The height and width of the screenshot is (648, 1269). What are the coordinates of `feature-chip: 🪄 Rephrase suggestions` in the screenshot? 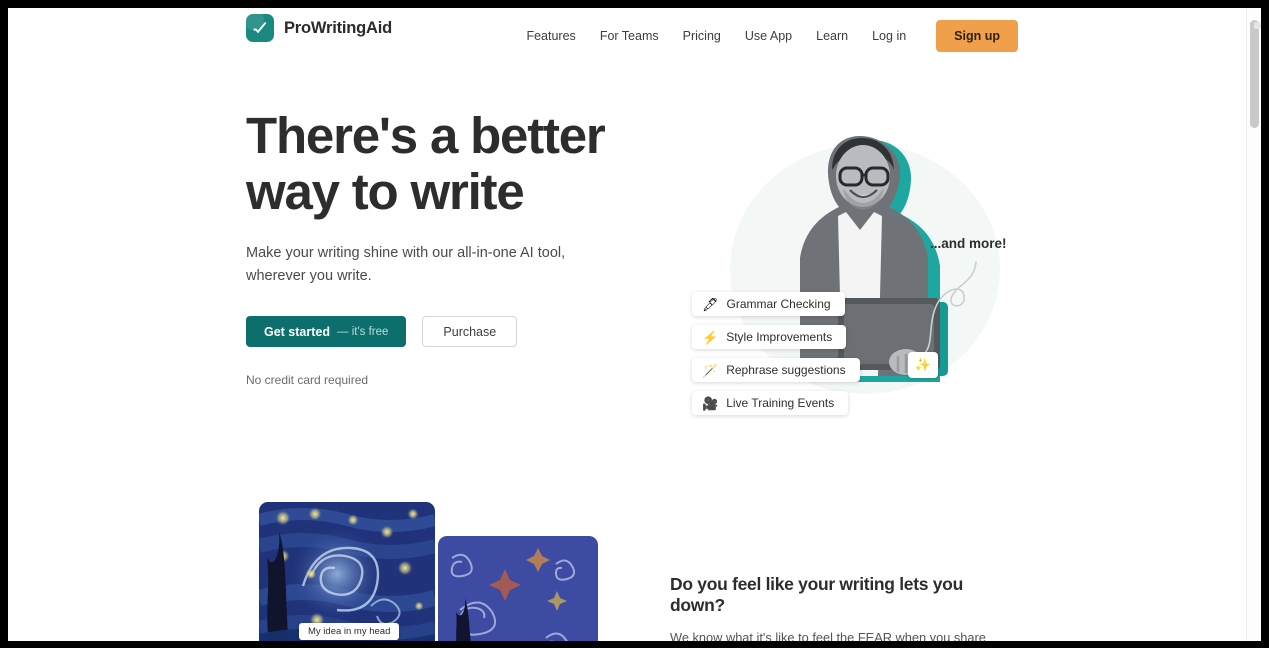 It's located at (776, 370).